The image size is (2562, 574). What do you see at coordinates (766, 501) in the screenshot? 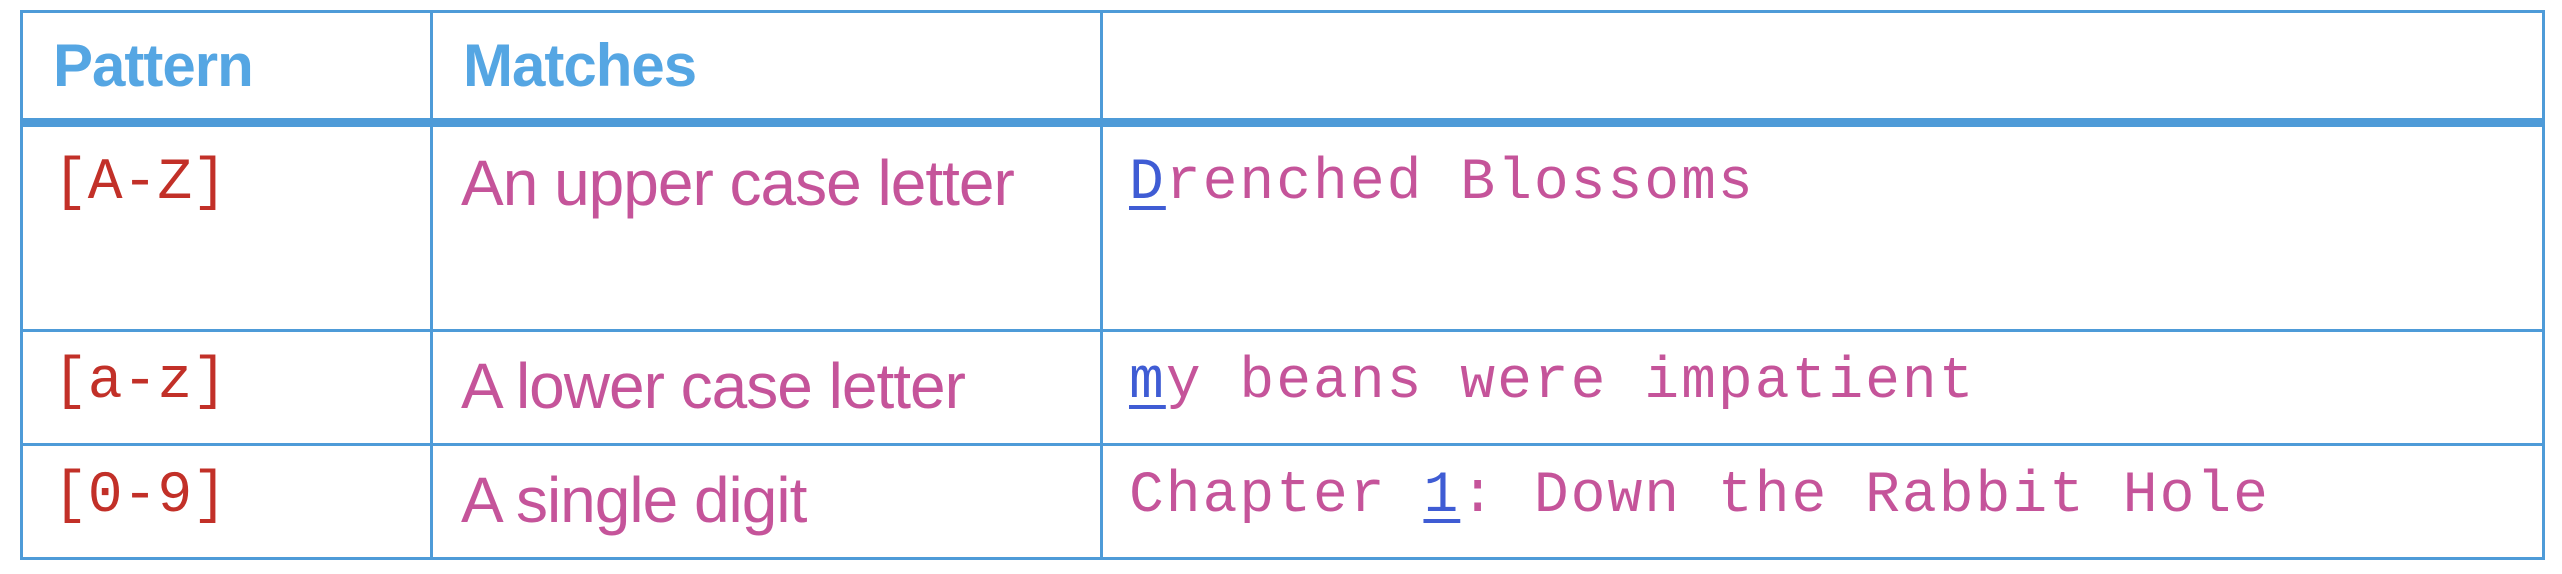
I see `matches-description-cell: A single digit` at bounding box center [766, 501].